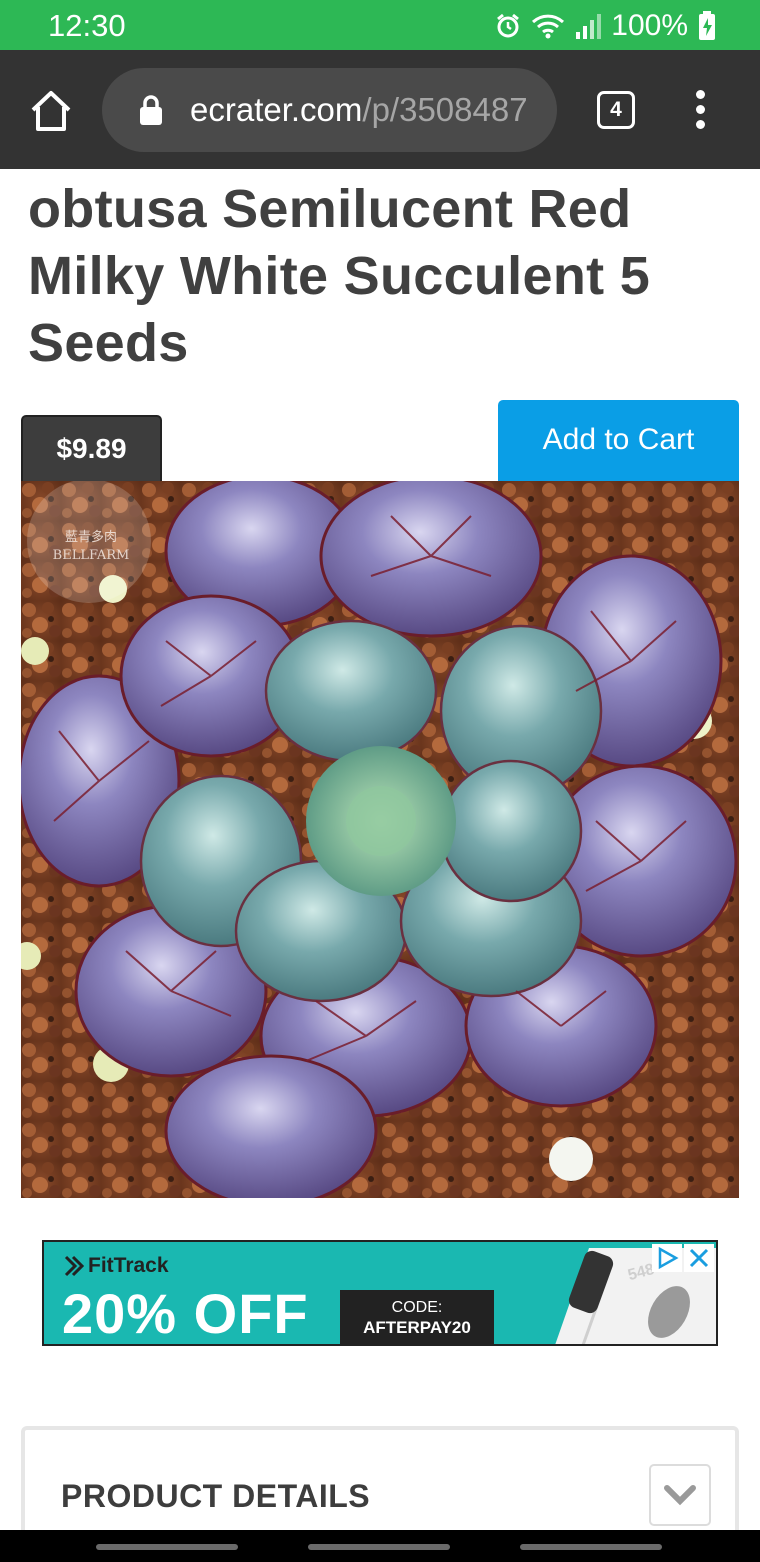 Image resolution: width=760 pixels, height=1562 pixels. Describe the element at coordinates (508, 25) in the screenshot. I see `alarm-icon` at that location.